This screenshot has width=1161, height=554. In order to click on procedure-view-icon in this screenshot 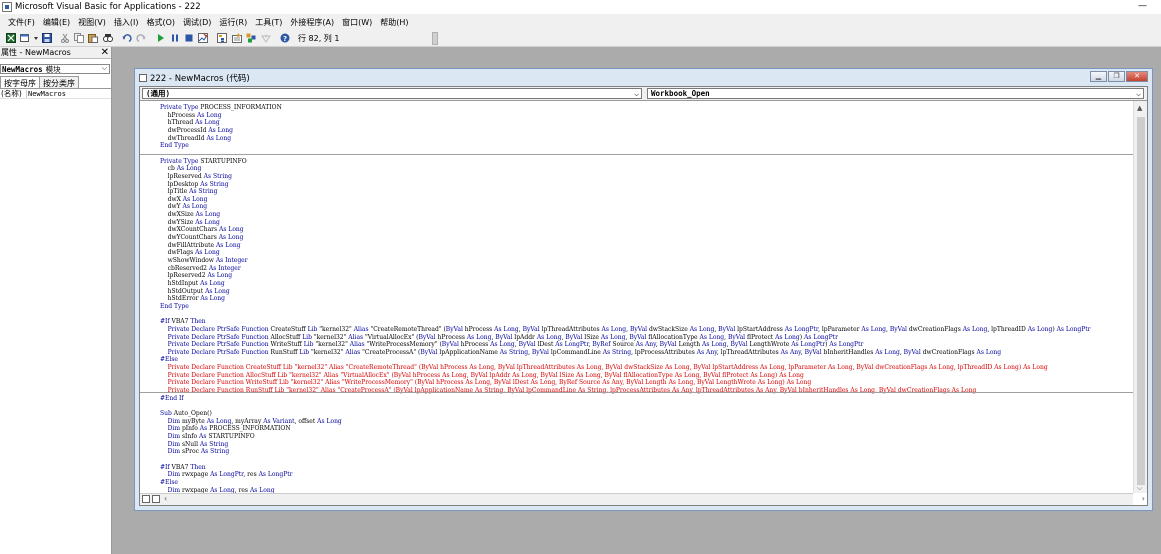, I will do `click(146, 499)`.